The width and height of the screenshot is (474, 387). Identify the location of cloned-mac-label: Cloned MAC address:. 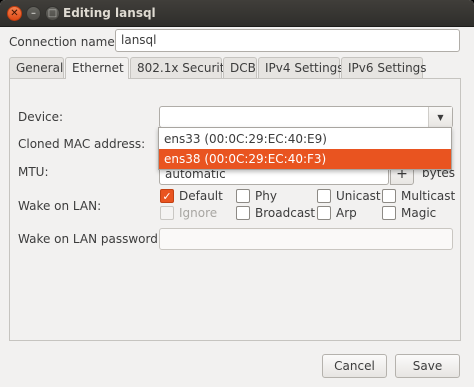
(82, 144).